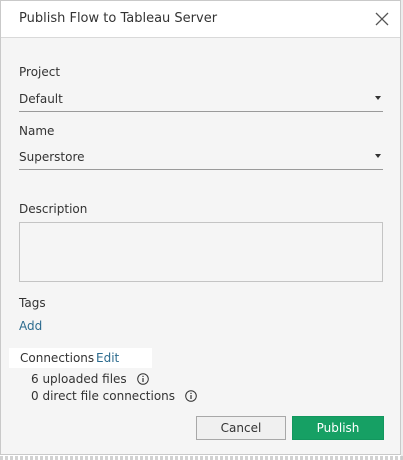 This screenshot has height=460, width=403. What do you see at coordinates (37, 131) in the screenshot?
I see `name-label: Name` at bounding box center [37, 131].